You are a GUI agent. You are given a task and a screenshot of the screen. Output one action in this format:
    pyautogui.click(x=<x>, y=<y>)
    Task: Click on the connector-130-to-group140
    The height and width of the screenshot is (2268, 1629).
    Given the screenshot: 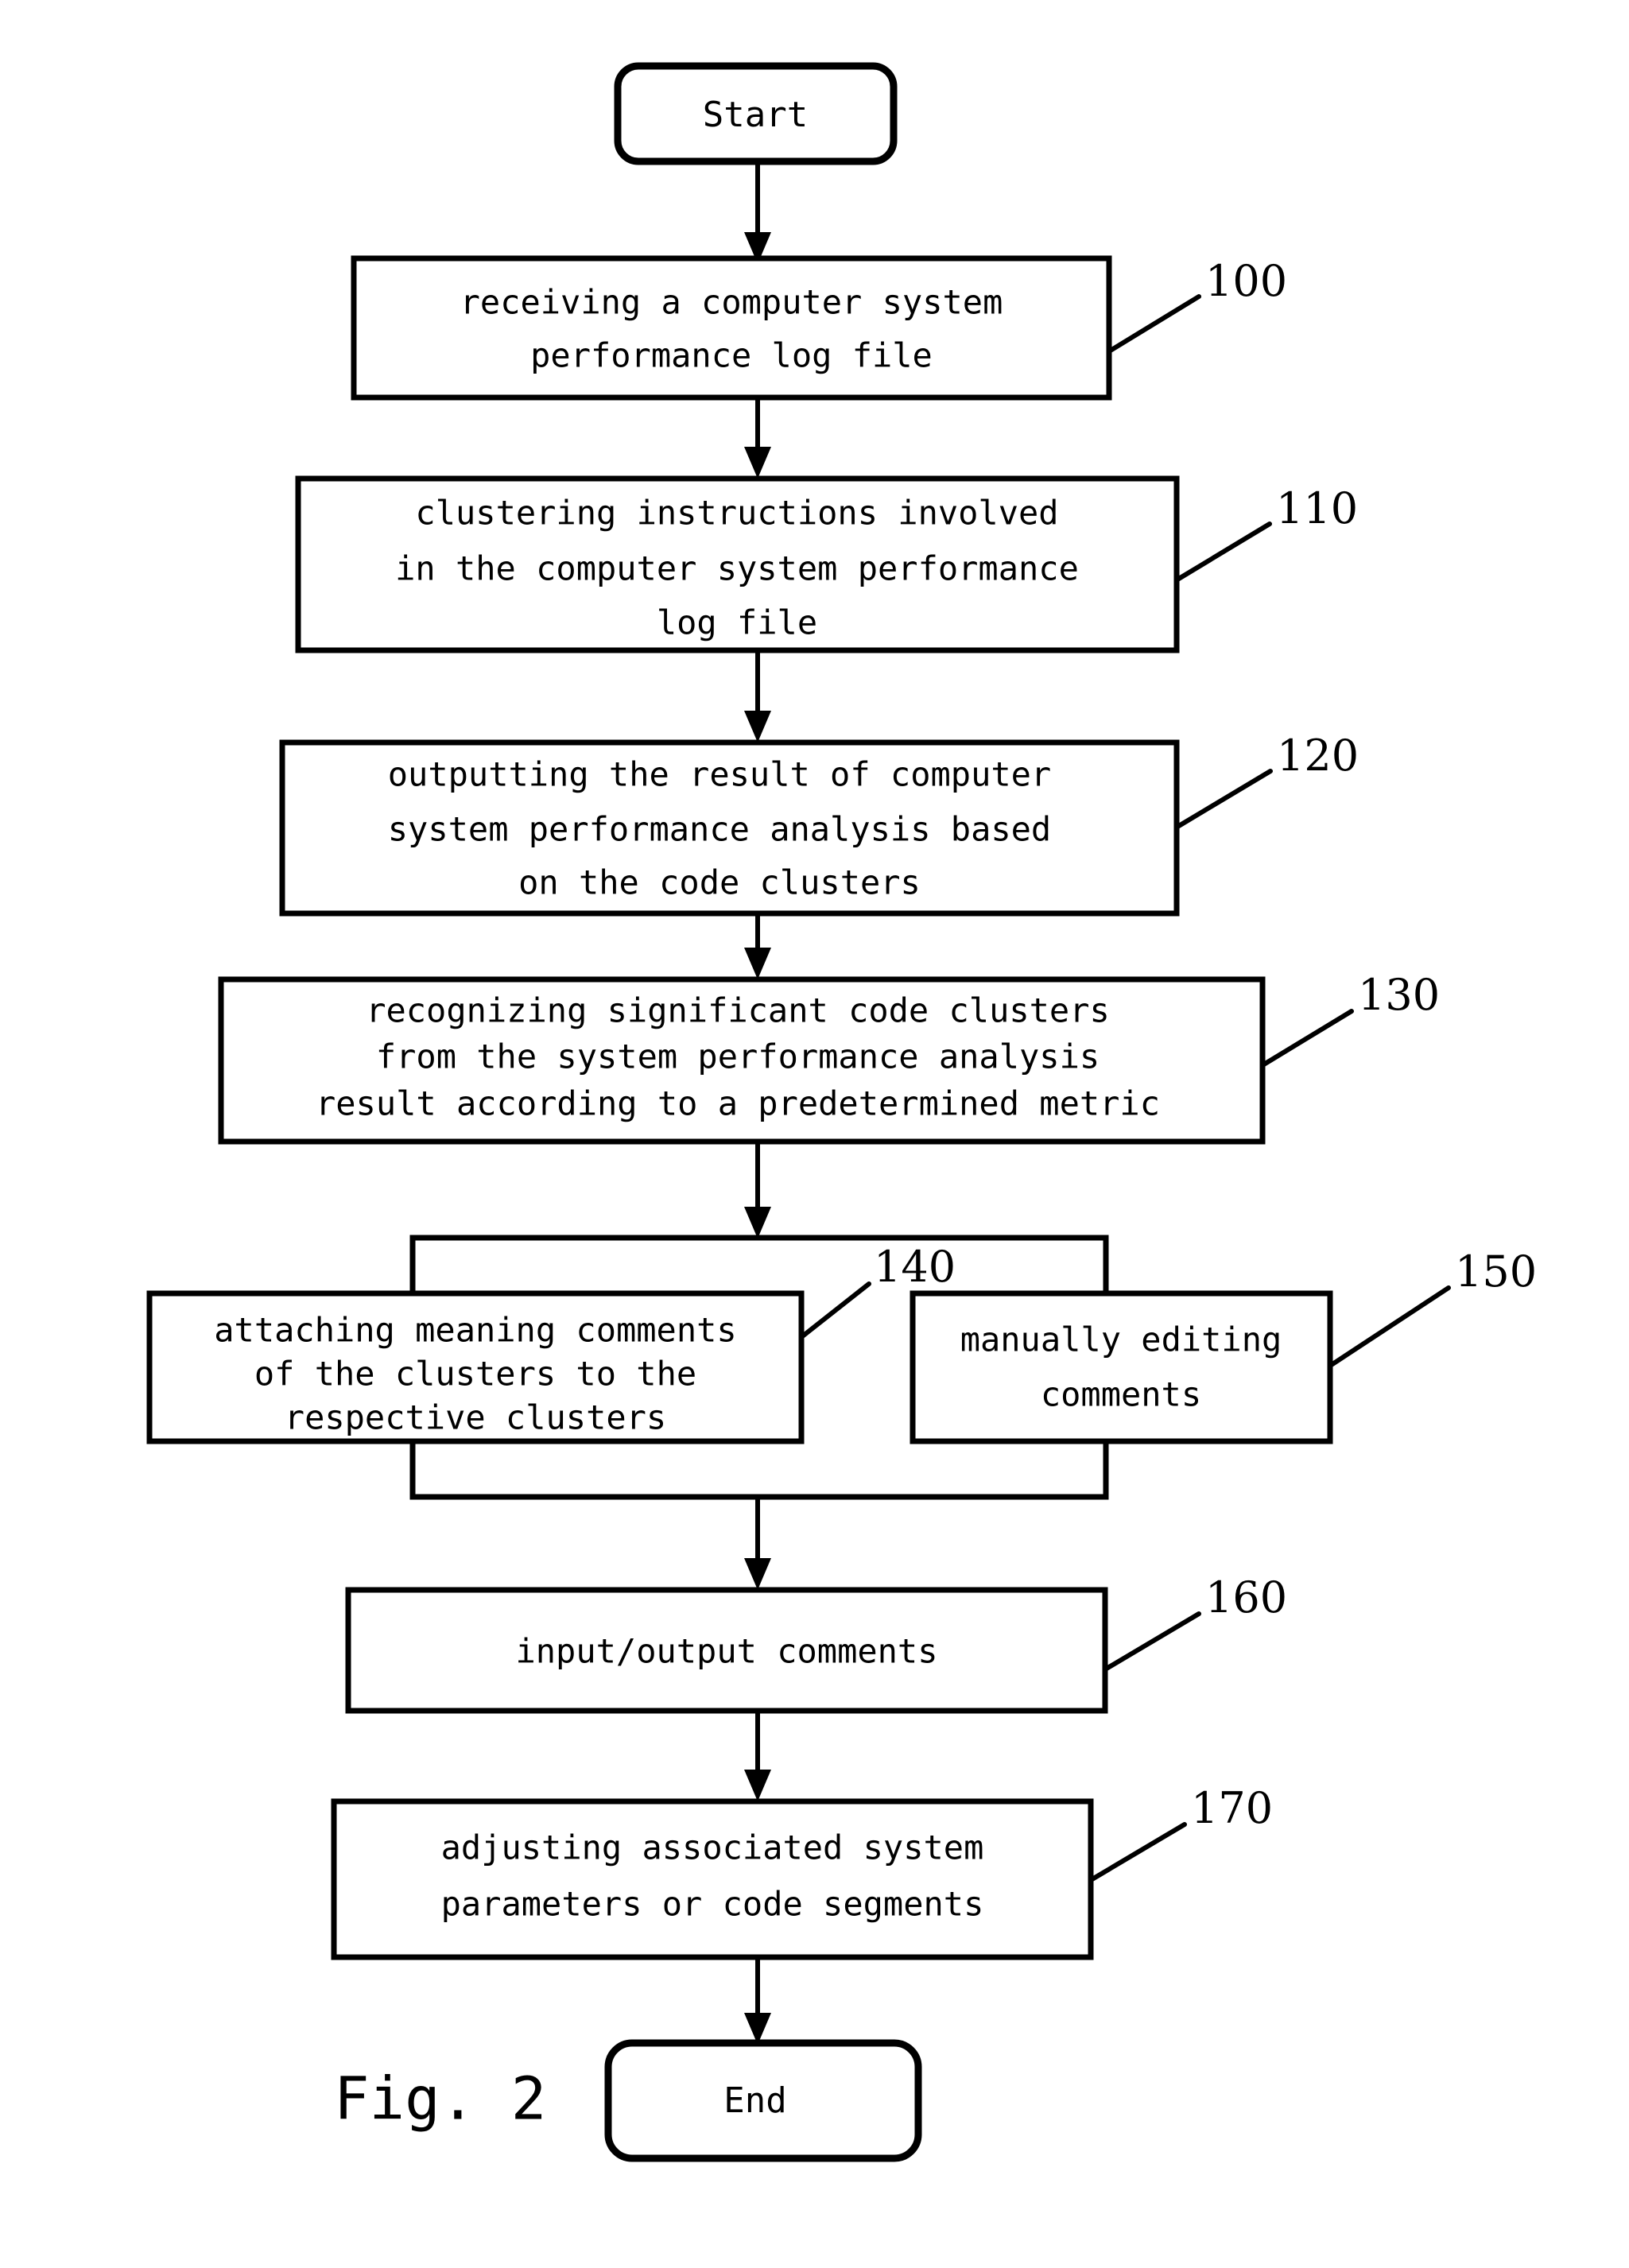 What is the action you would take?
    pyautogui.click(x=757, y=1191)
    